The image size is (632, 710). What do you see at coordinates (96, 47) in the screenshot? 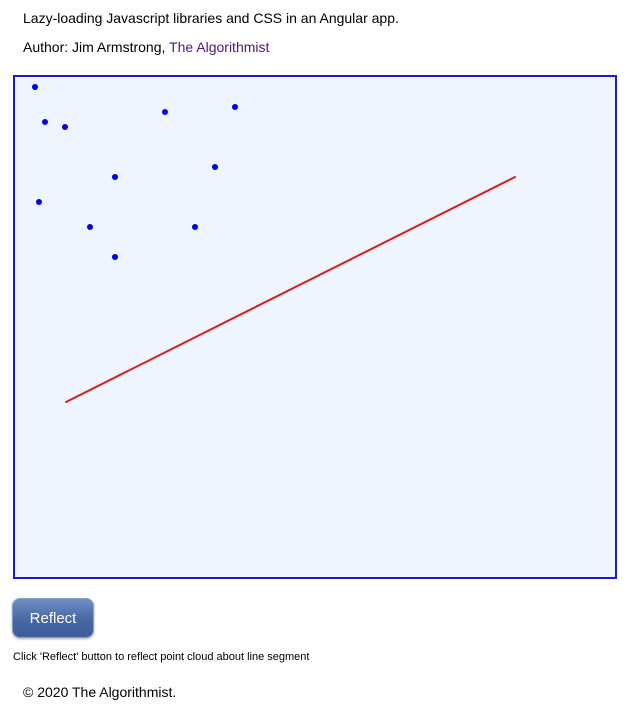
I see `author-prefix: Author: Jim Armstrong,` at bounding box center [96, 47].